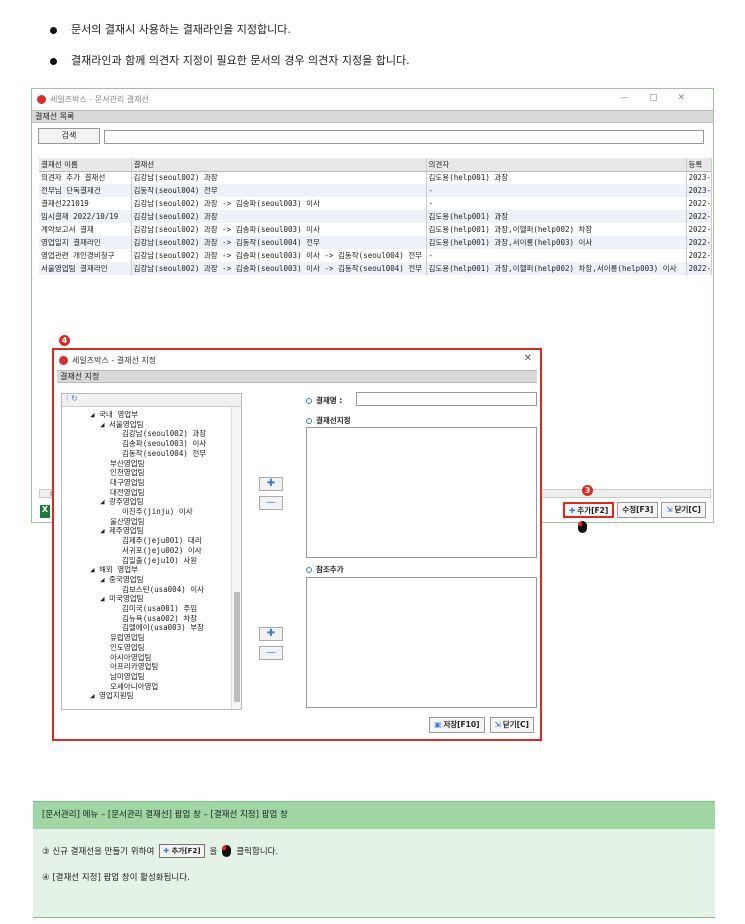 The width and height of the screenshot is (745, 924). I want to click on table-cell: 결재선221019, so click(85, 203).